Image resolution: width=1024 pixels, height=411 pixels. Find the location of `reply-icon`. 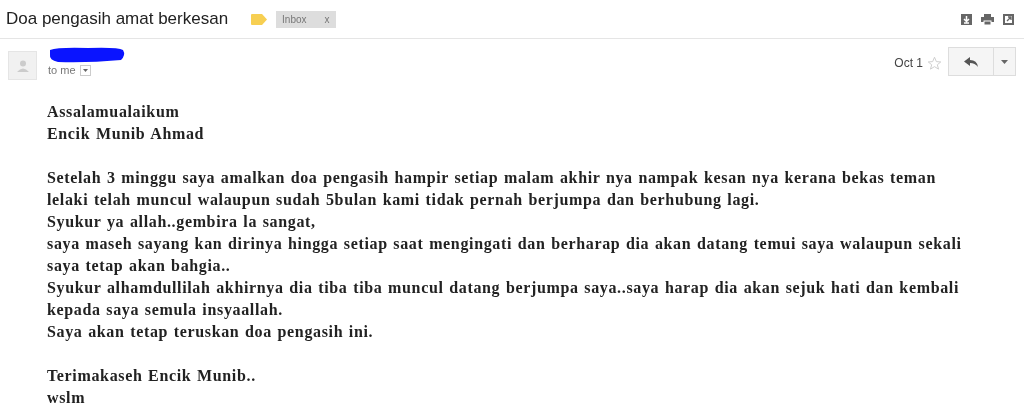

reply-icon is located at coordinates (971, 61).